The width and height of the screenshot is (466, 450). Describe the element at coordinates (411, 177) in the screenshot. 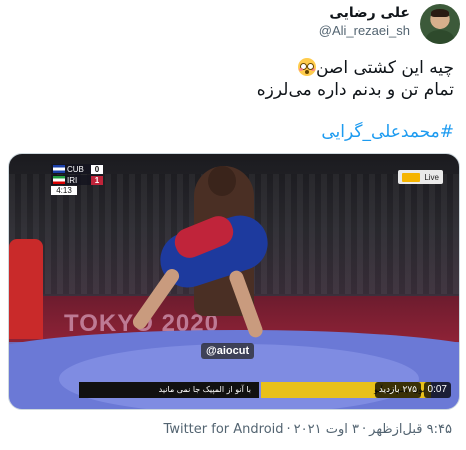

I see `broadcaster-logo-icon` at that location.